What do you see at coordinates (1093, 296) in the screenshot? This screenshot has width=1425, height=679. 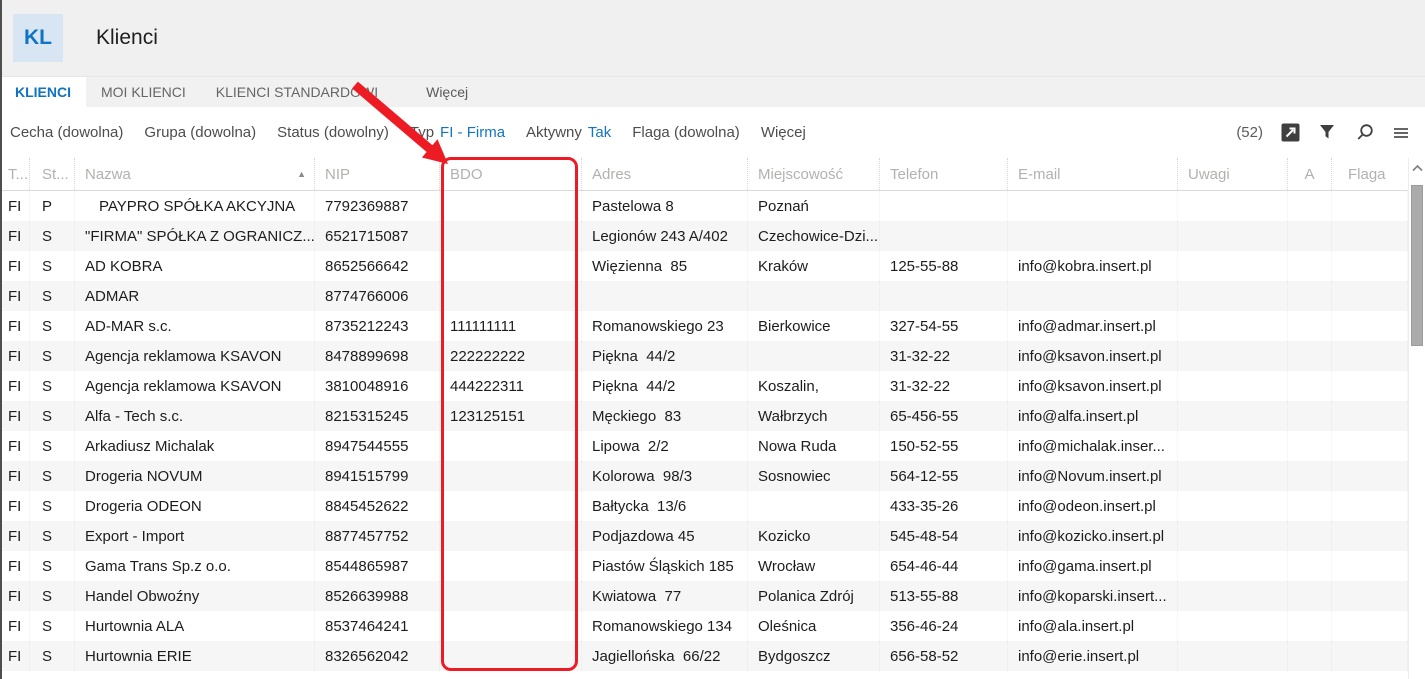 I see `cell-email` at bounding box center [1093, 296].